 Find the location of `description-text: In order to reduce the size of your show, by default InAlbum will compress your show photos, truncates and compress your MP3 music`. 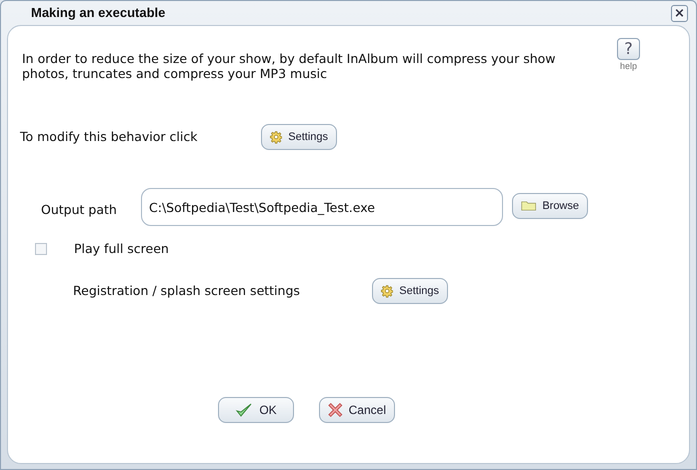

description-text: In order to reduce the size of your show, by default InAlbum will compress your show photos, truncates and compress your MP3 music is located at coordinates (289, 66).